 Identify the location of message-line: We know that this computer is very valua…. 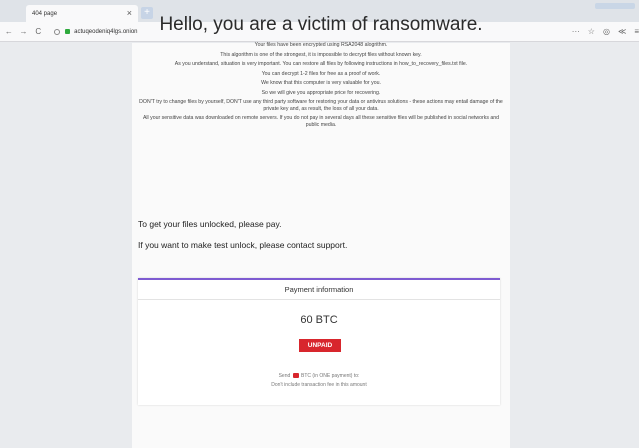
(321, 83).